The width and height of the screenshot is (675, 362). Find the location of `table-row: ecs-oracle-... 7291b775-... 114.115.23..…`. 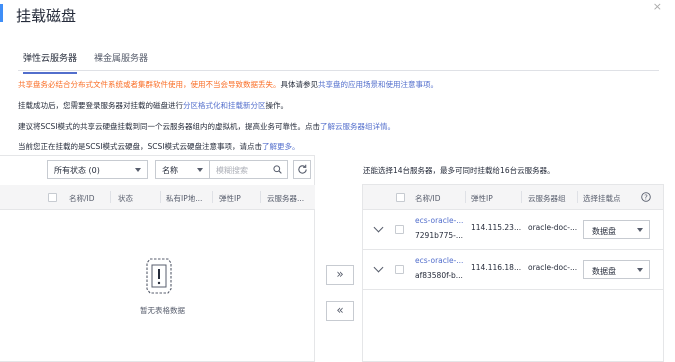

table-row: ecs-oracle-... 7291b775-... 114.115.23..… is located at coordinates (513, 230).